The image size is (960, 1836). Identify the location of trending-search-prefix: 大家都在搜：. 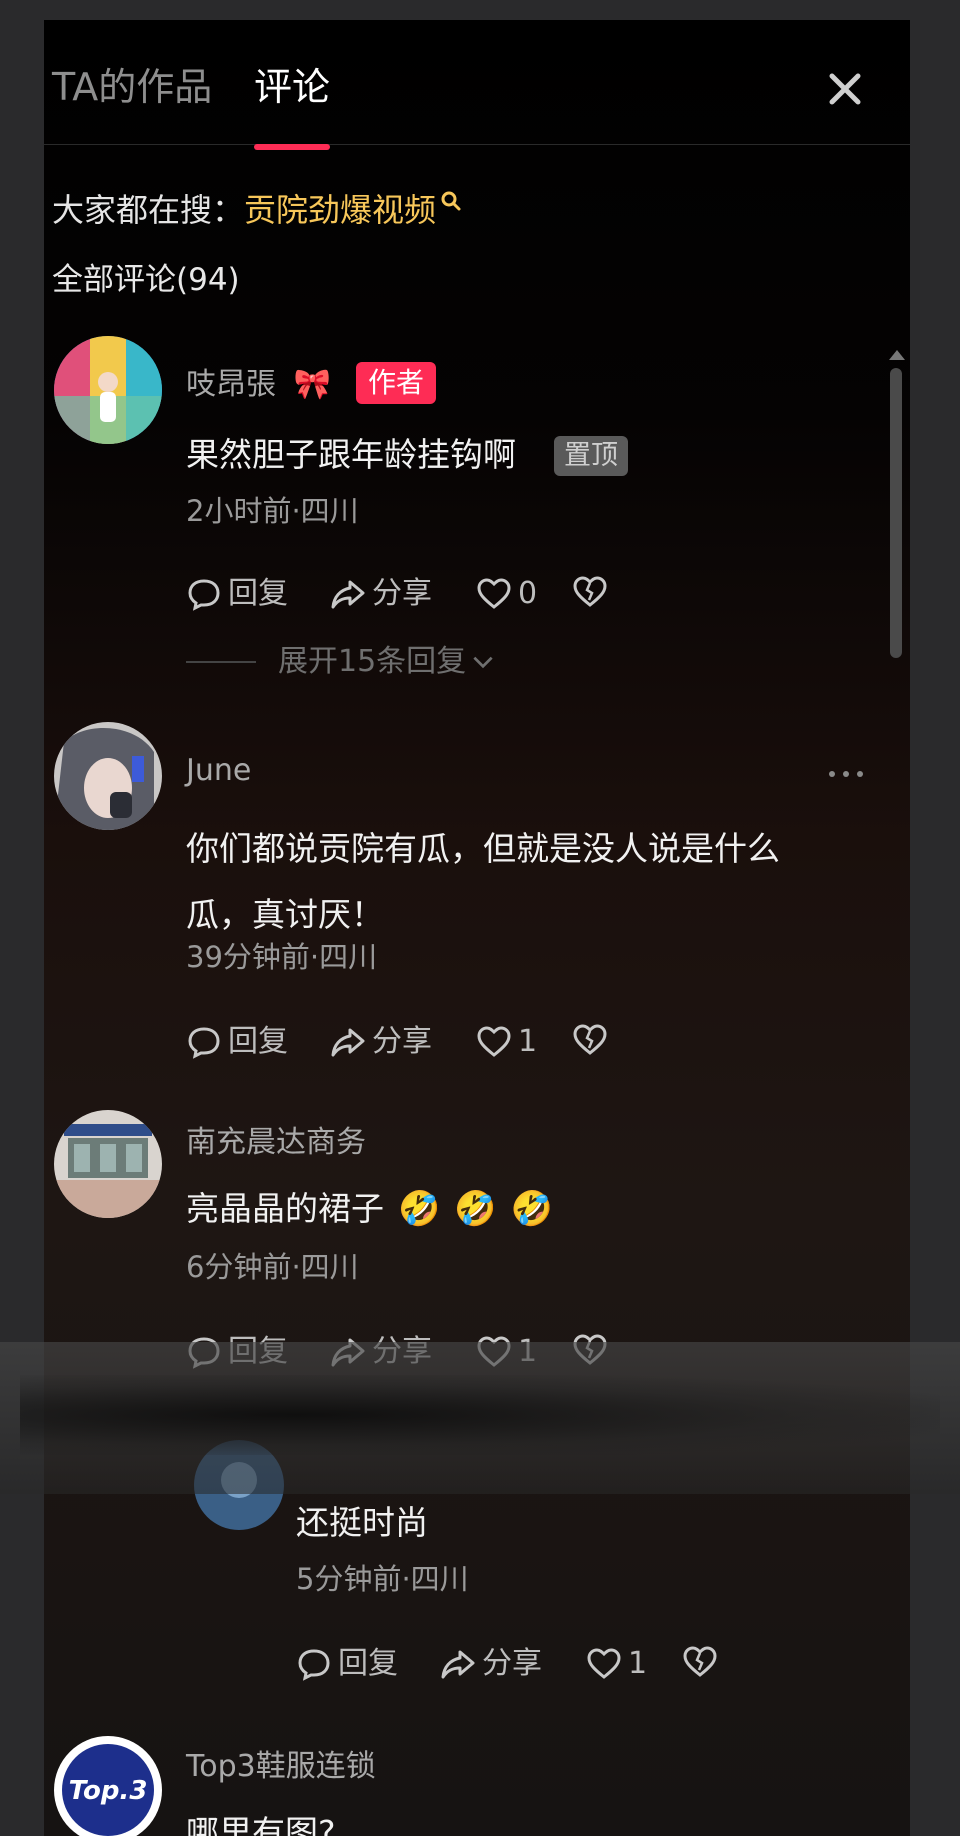
(148, 210).